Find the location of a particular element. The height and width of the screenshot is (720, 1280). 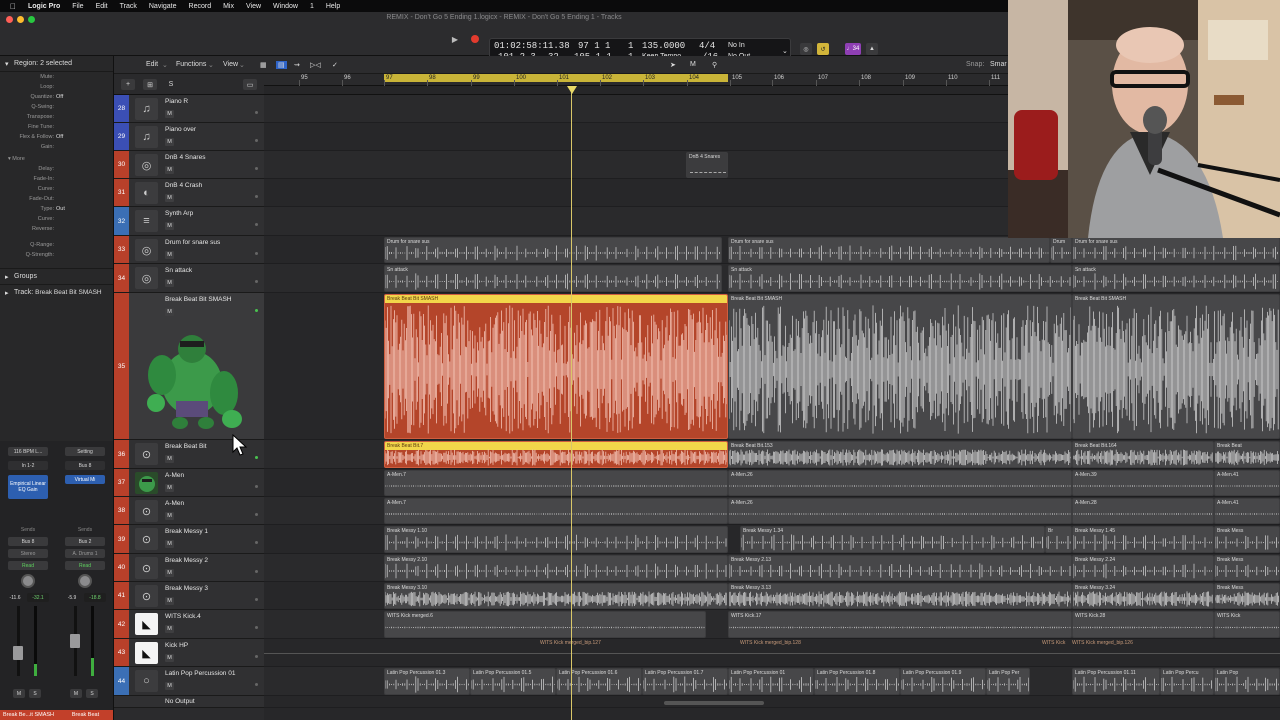

track-header: 30 ◎ DnB 4 Snares M is located at coordinates (189, 165).